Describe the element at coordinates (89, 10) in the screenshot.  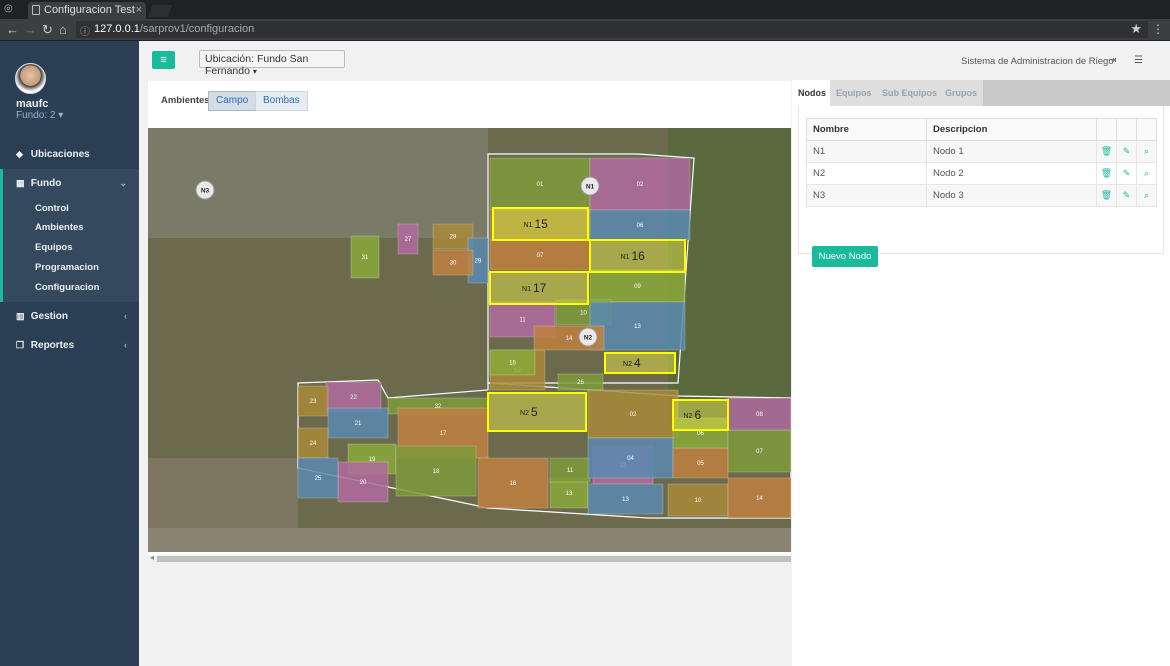
I see `tab-title: Configuracion Test` at that location.